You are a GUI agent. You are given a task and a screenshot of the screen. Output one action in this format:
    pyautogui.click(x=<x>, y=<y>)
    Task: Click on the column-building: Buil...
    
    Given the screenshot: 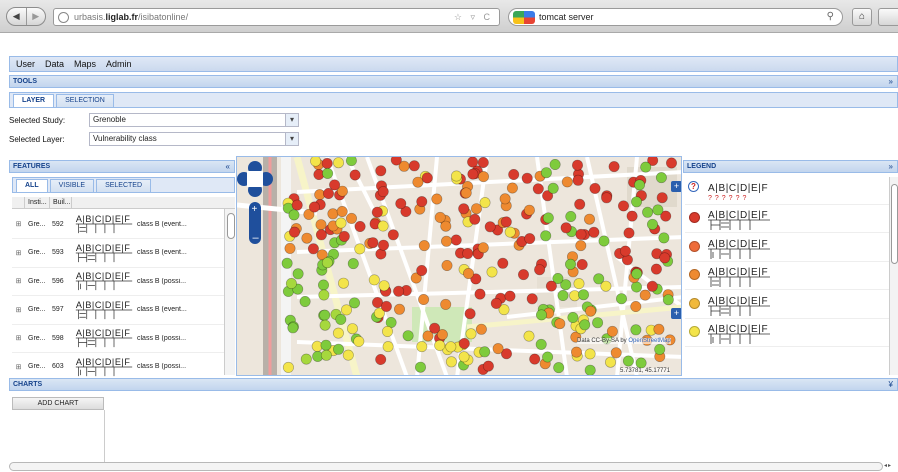 What is the action you would take?
    pyautogui.click(x=61, y=202)
    